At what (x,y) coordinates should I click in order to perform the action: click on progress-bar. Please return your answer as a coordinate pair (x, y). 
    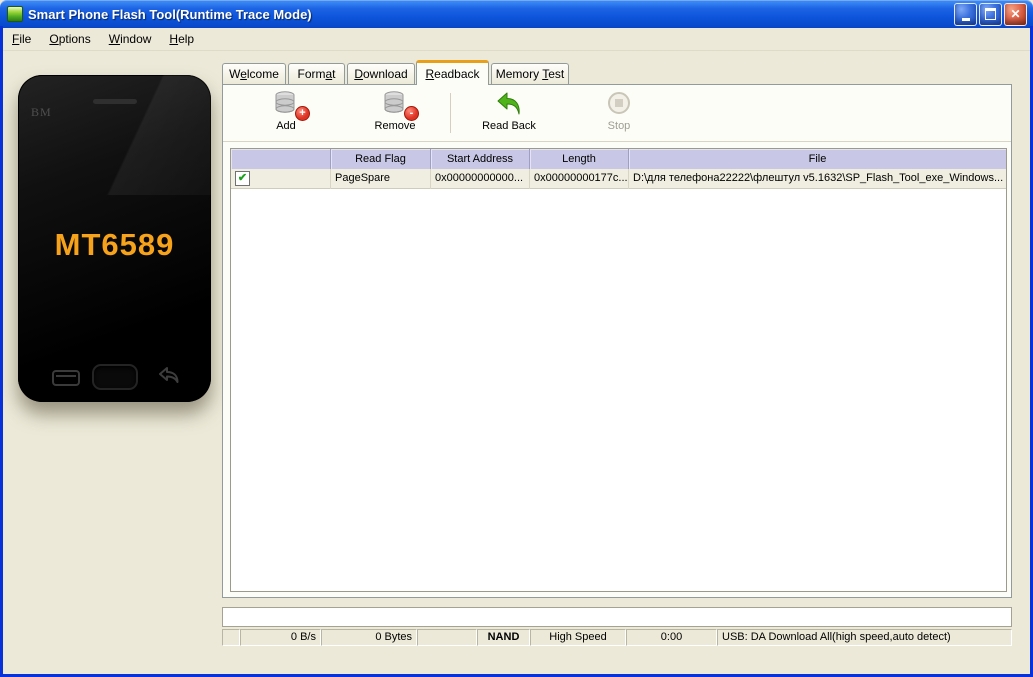
    Looking at the image, I should click on (617, 617).